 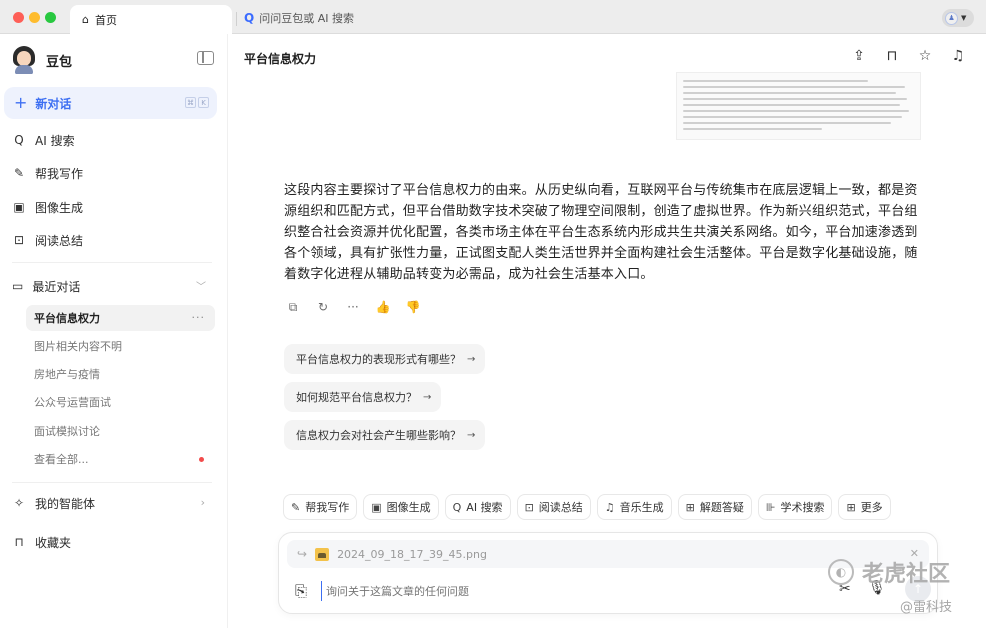 I want to click on more-options-icon: ···, so click(x=199, y=317).